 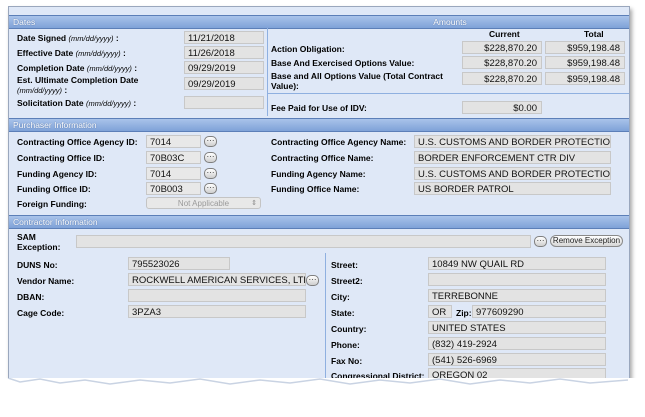 What do you see at coordinates (303, 241) in the screenshot?
I see `sam-exception-field` at bounding box center [303, 241].